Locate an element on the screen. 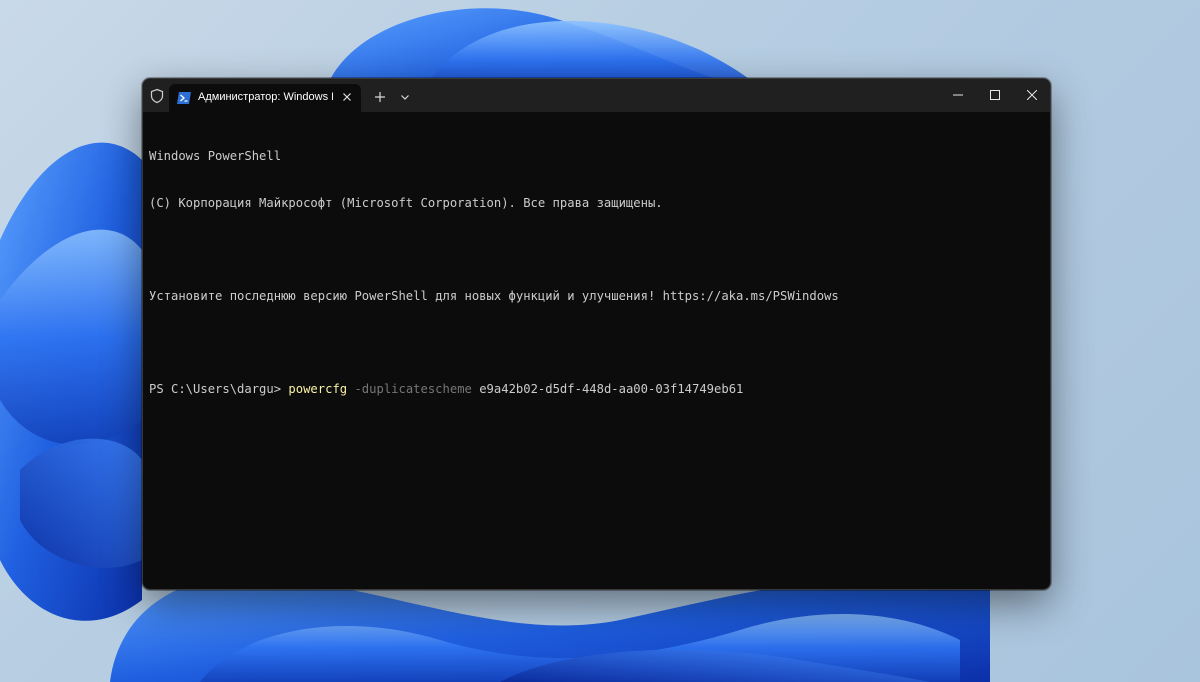 The height and width of the screenshot is (682, 1200). maximize-button is located at coordinates (995, 95).